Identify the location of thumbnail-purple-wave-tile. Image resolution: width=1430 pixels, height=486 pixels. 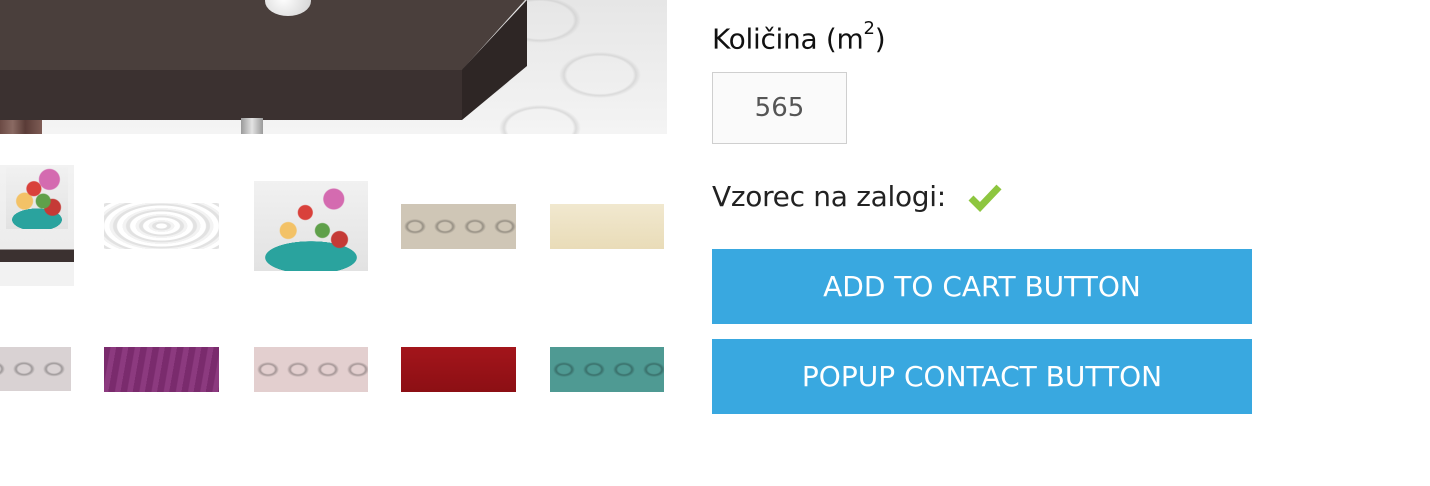
(161, 369).